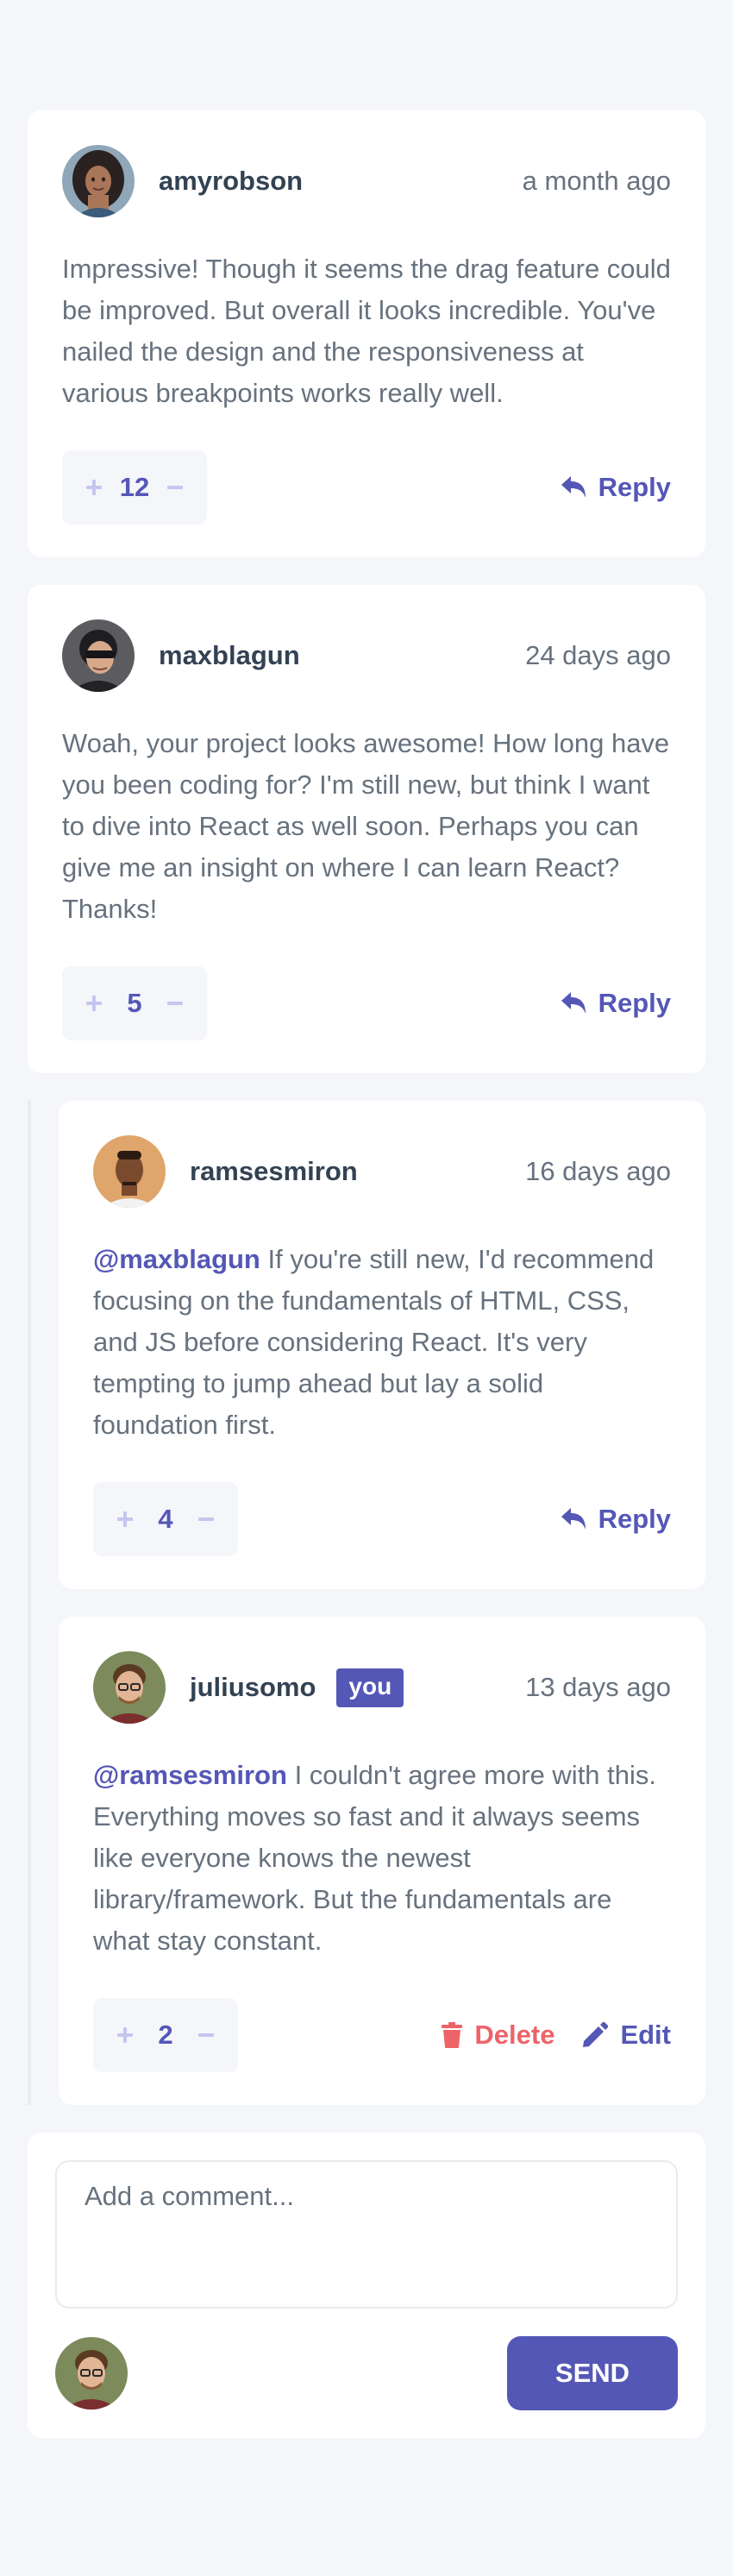 The image size is (733, 2576). I want to click on mention-link: @ramsesmiron, so click(190, 1775).